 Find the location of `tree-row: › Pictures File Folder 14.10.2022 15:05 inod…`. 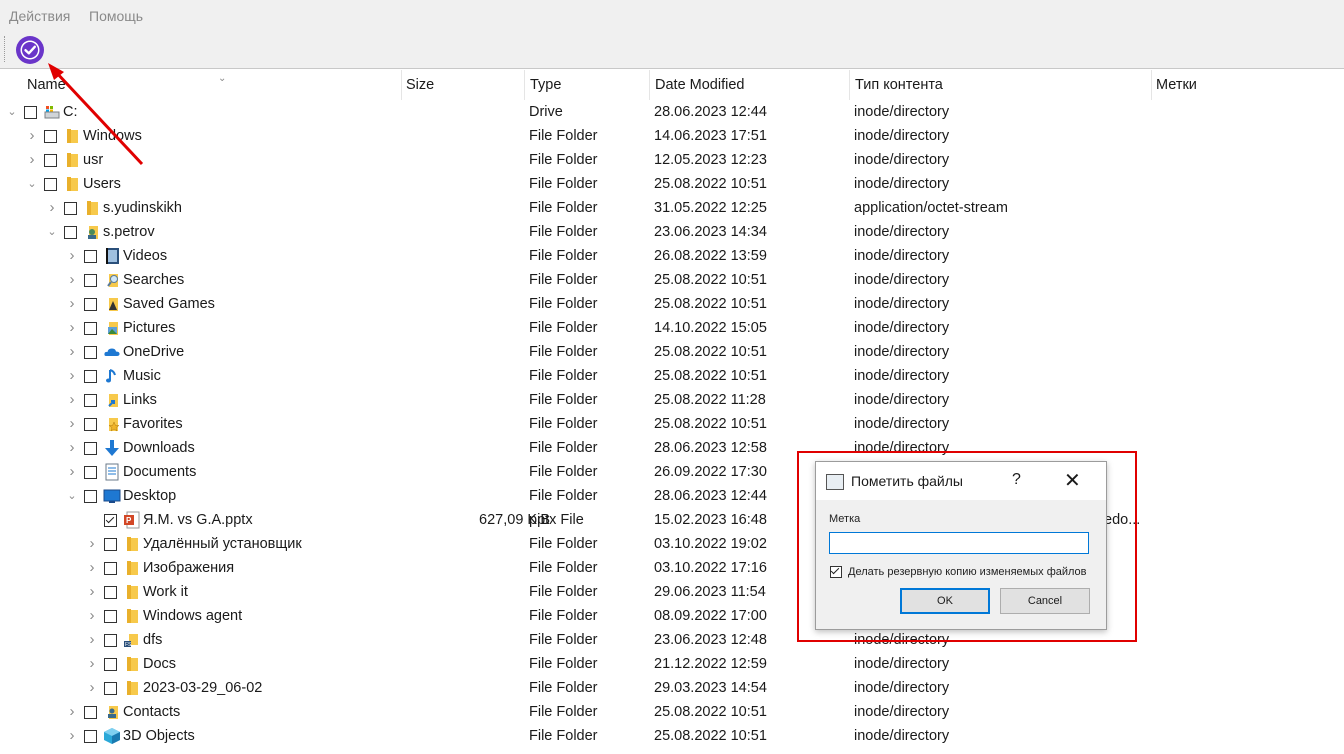

tree-row: › Pictures File Folder 14.10.2022 15:05 inod… is located at coordinates (672, 328).